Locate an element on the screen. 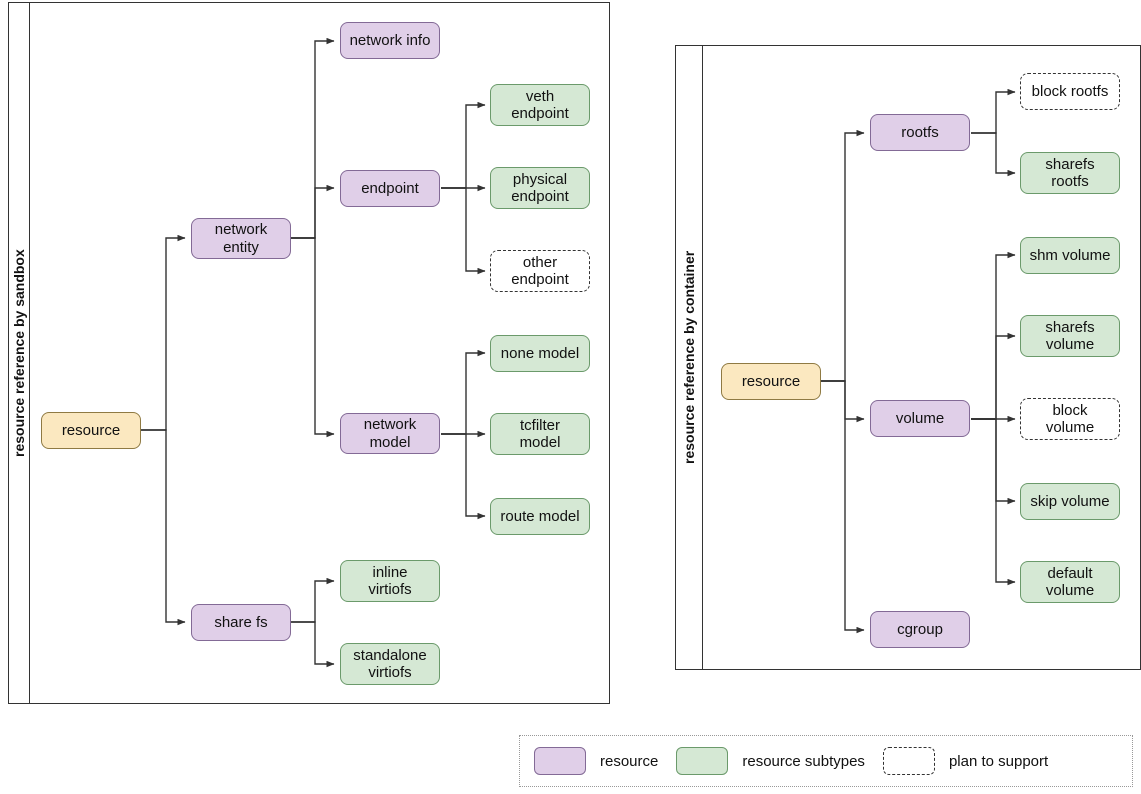 This screenshot has width=1141, height=794. node-block-rootfs: block rootfs is located at coordinates (1070, 91).